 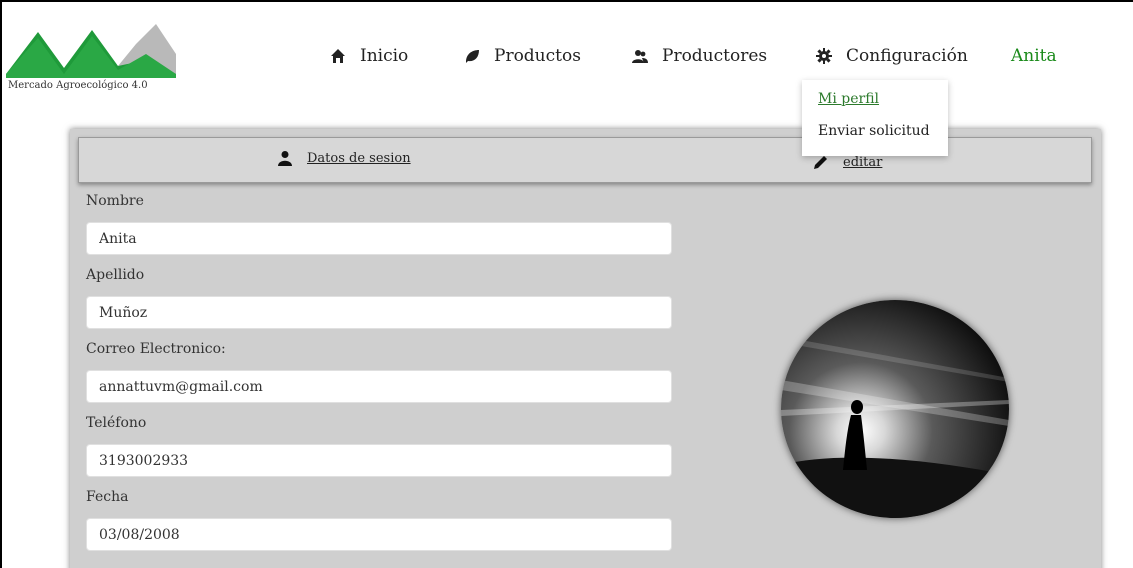 I want to click on label-telefono: Teléfono, so click(x=116, y=423).